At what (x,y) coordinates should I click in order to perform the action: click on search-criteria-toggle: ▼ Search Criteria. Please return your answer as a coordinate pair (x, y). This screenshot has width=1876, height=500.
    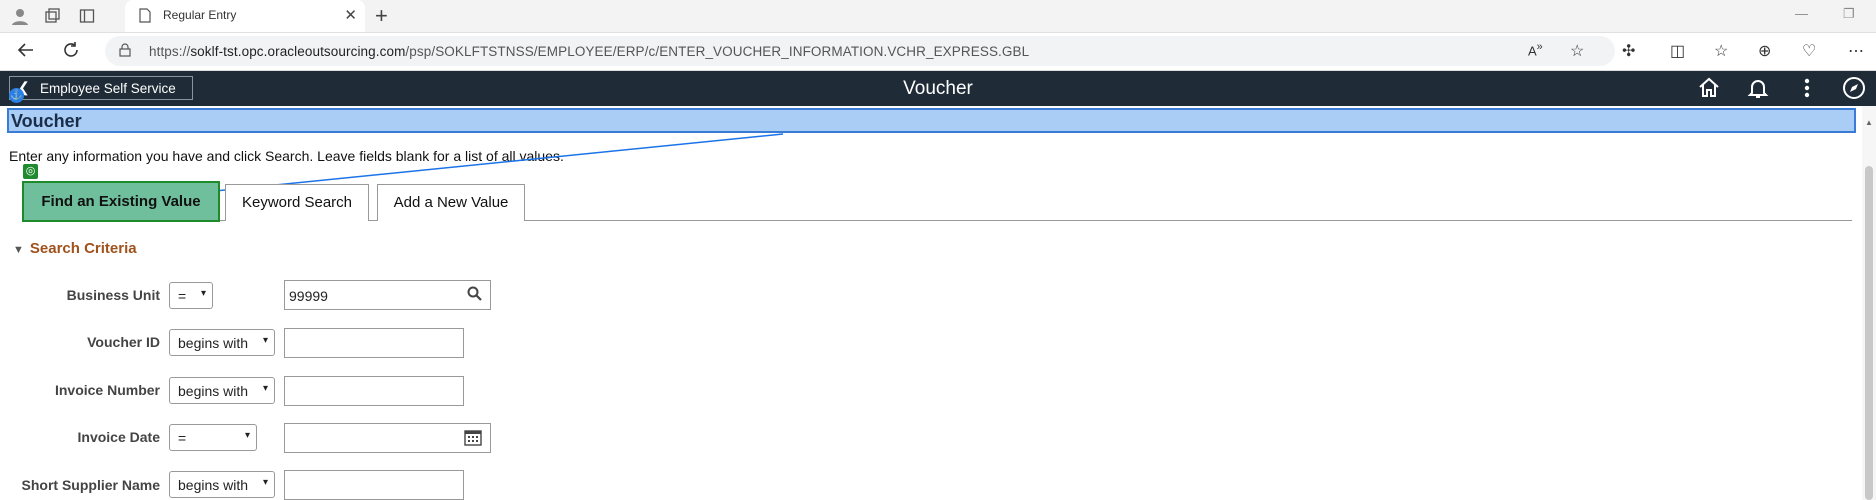
    Looking at the image, I should click on (75, 248).